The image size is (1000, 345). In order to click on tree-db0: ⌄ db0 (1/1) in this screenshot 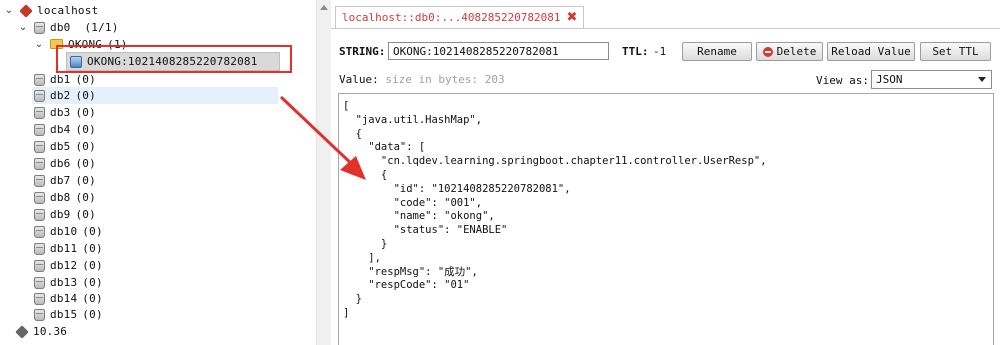, I will do `click(68, 27)`.